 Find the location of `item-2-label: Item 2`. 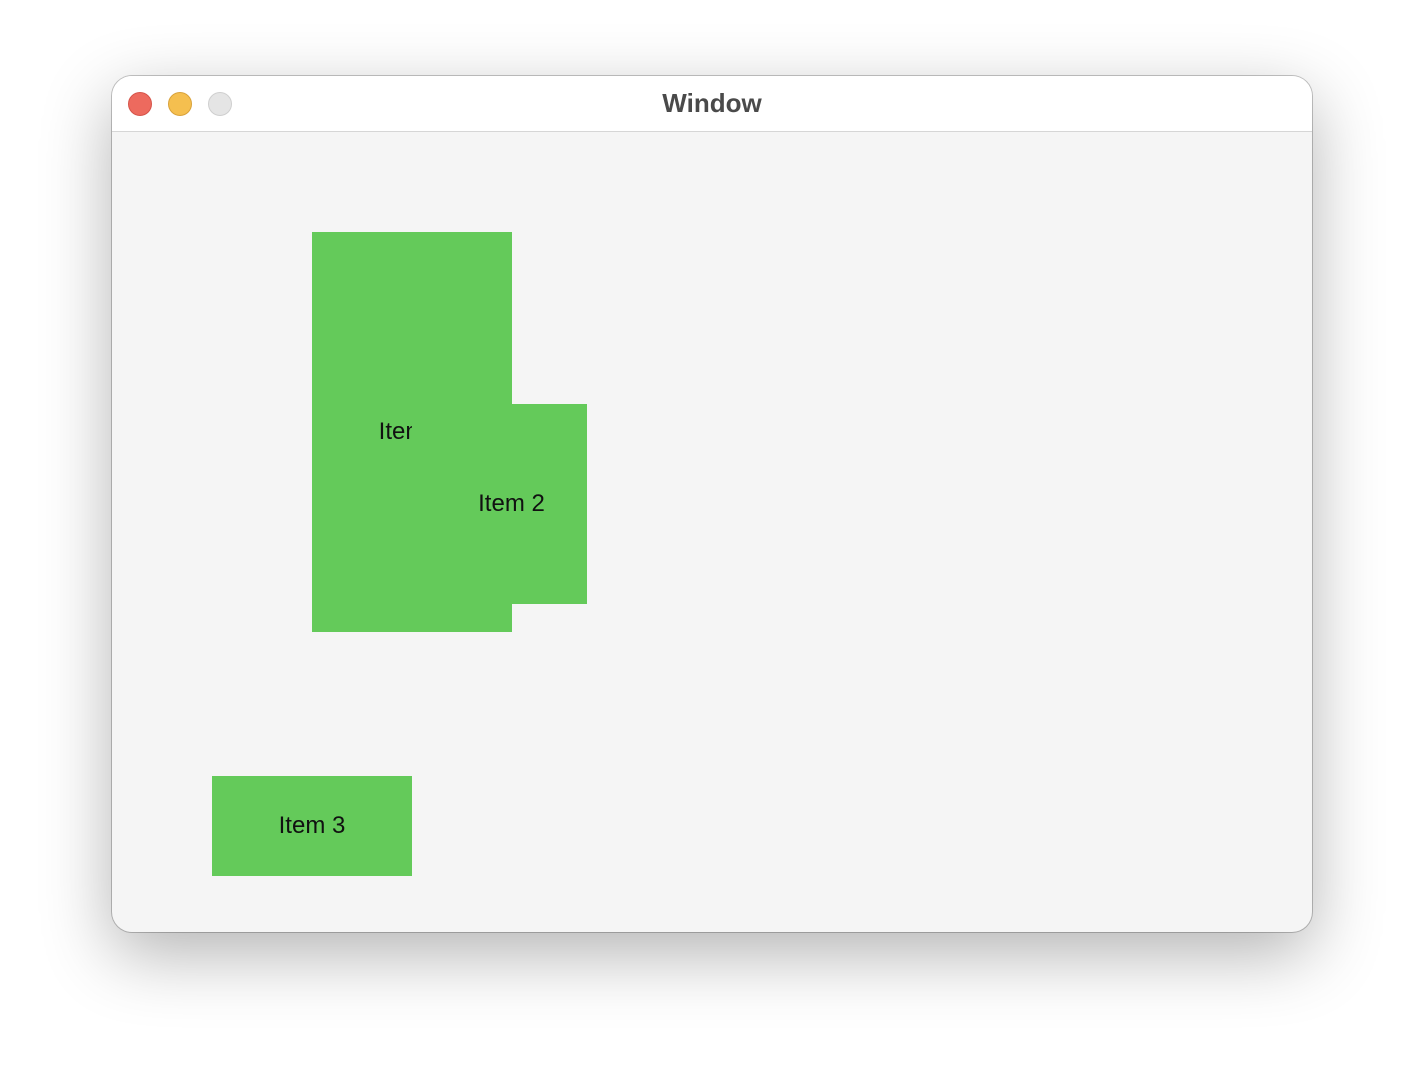

item-2-label: Item 2 is located at coordinates (511, 503).